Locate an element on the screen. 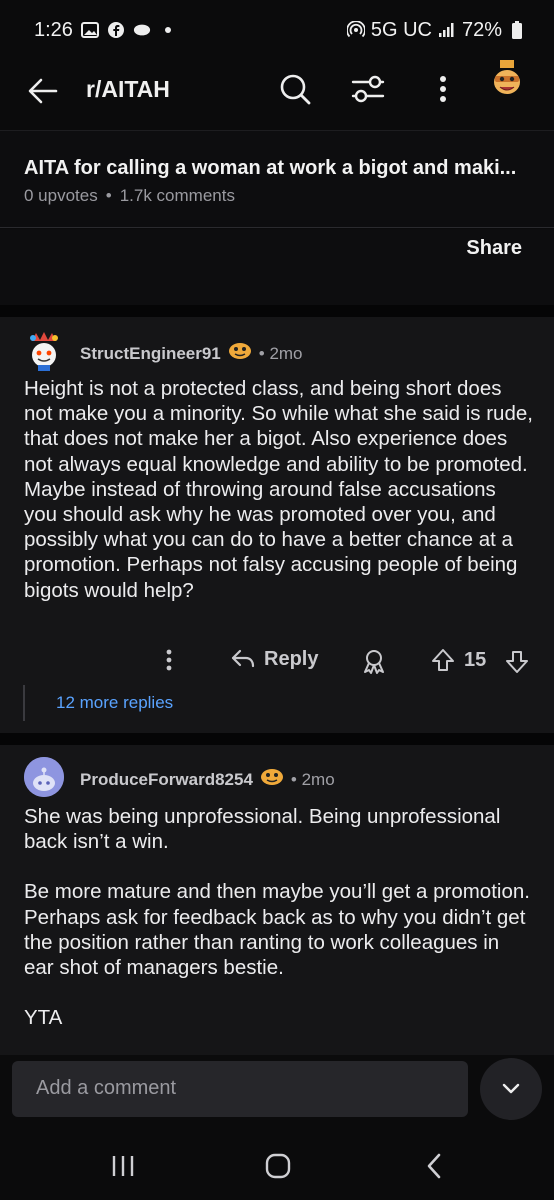 The height and width of the screenshot is (1200, 554). status-bar: 1:26 5G UC 72% is located at coordinates (277, 30).